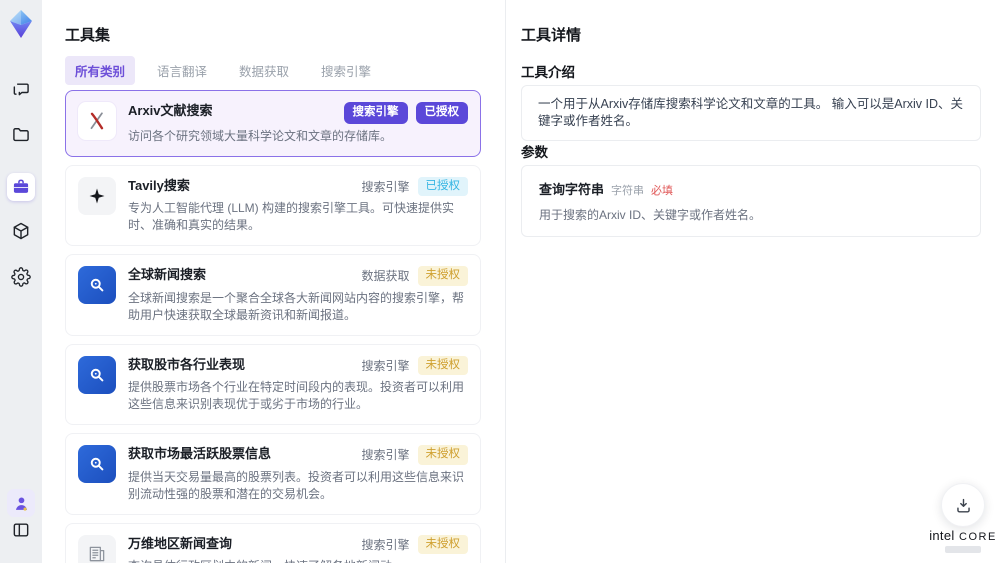 Image resolution: width=1000 pixels, height=563 pixels. What do you see at coordinates (21, 503) in the screenshot?
I see `user-avatar-icon` at bounding box center [21, 503].